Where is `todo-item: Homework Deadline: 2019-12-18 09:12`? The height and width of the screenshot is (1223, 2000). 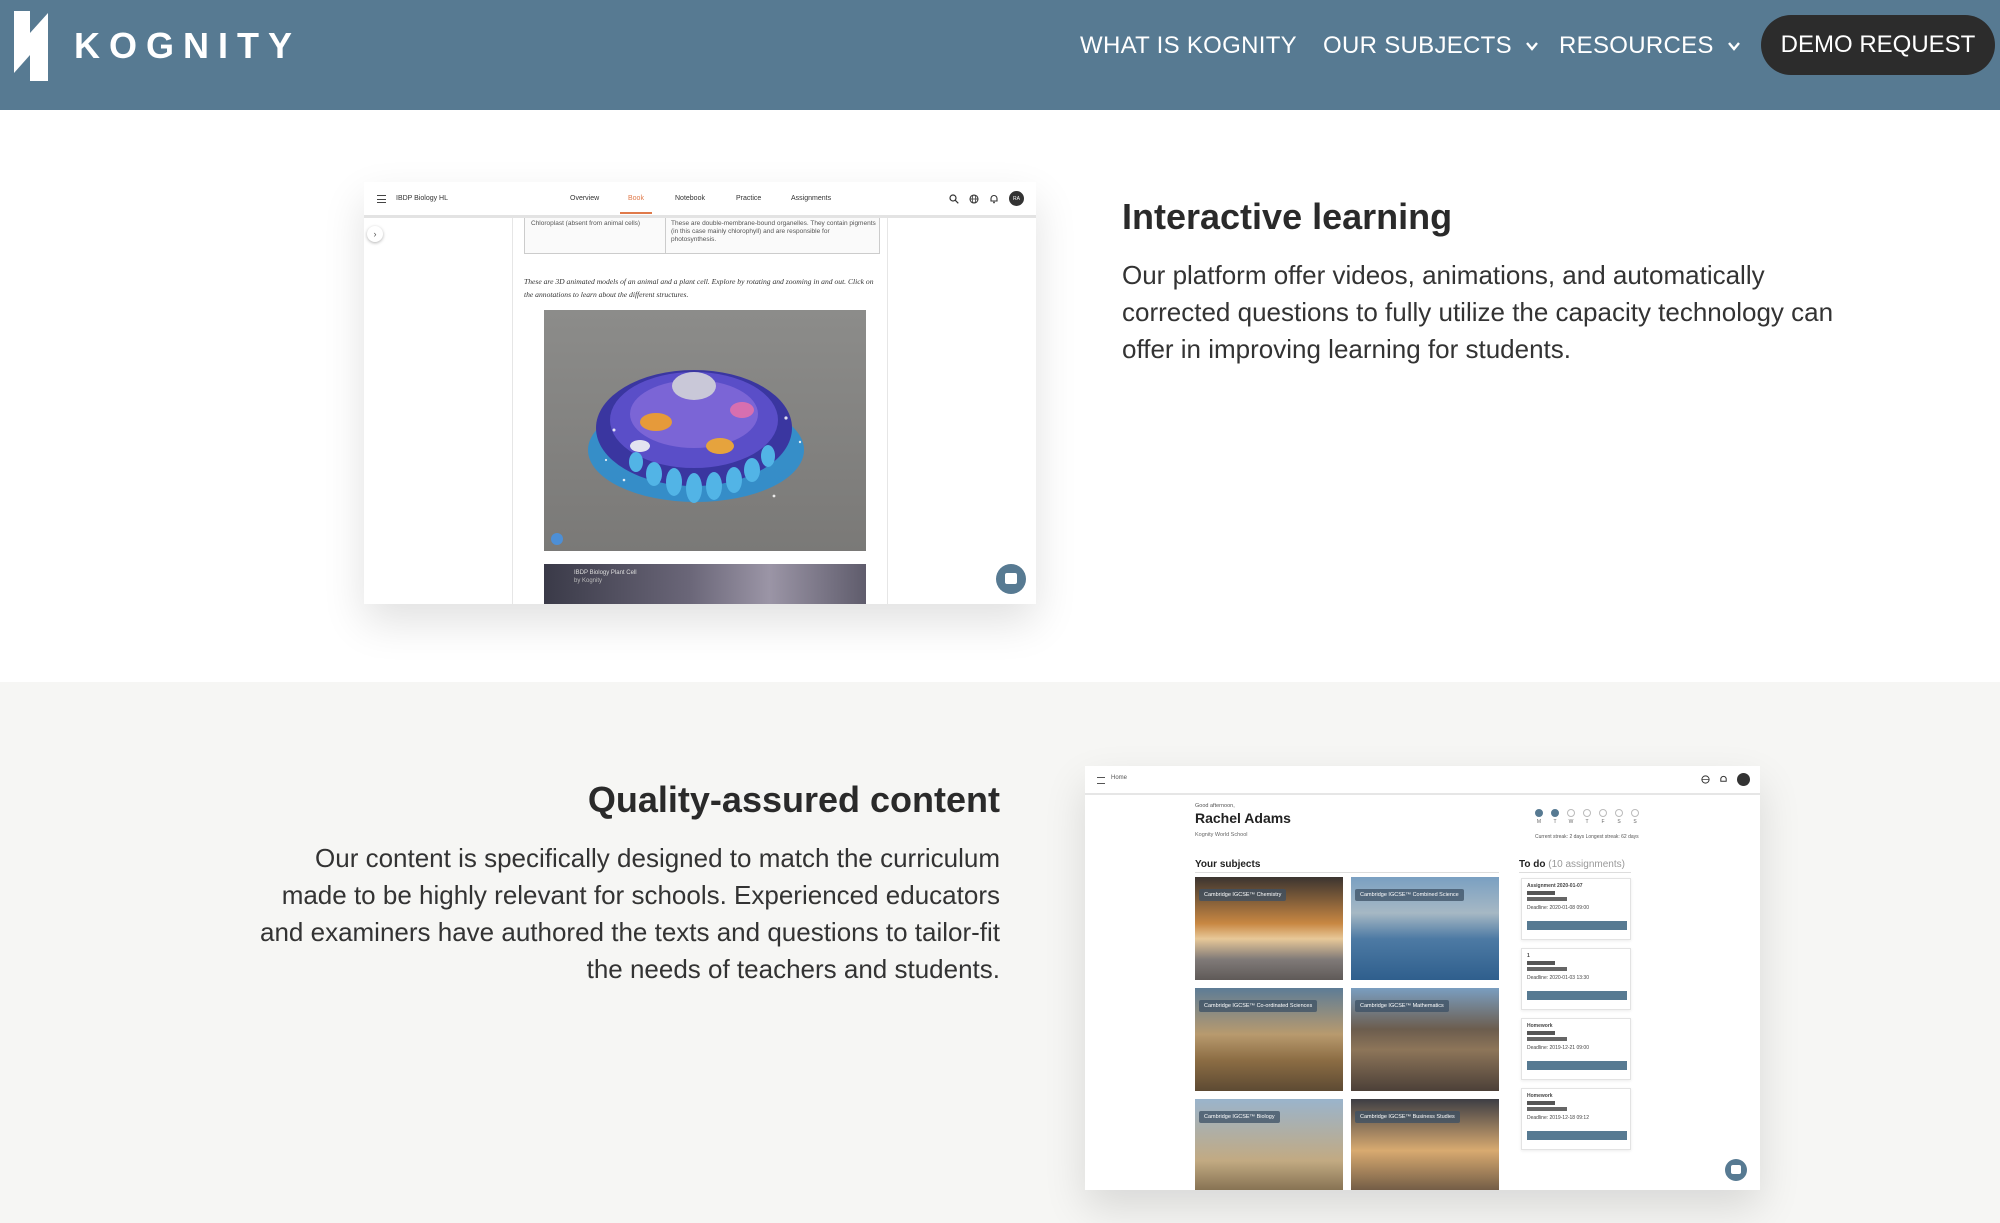
todo-item: Homework Deadline: 2019-12-18 09:12 is located at coordinates (1576, 1119).